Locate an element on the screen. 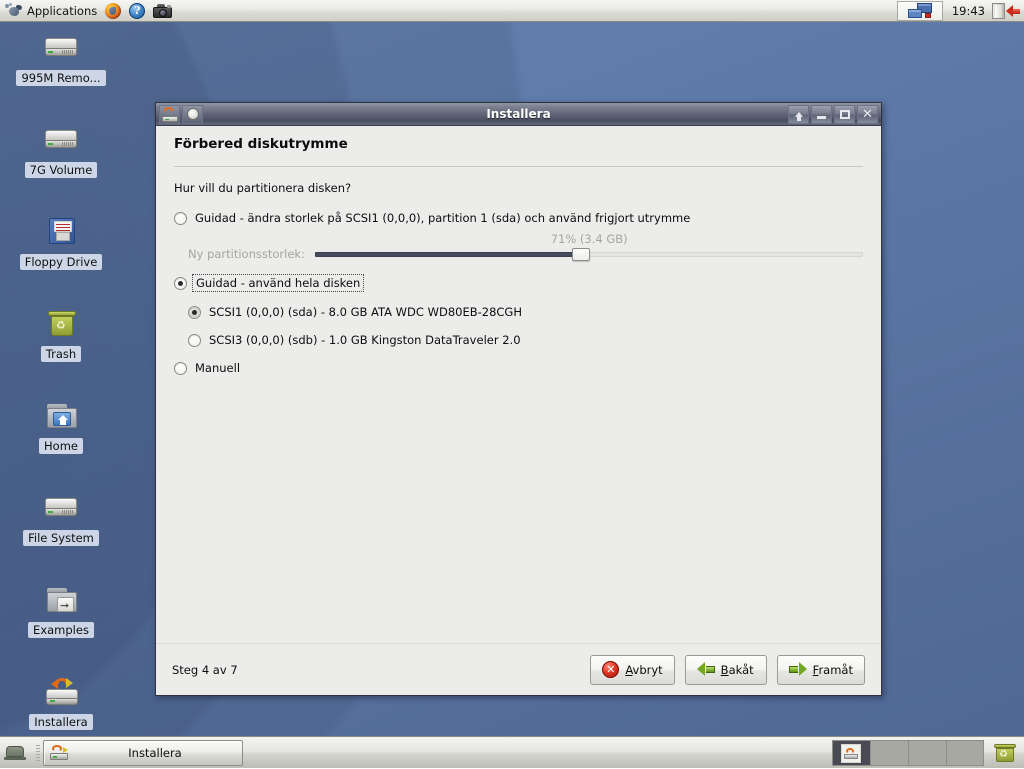 Image resolution: width=1024 pixels, height=769 pixels. desktop-icon-label: Floppy Drive is located at coordinates (61, 262).